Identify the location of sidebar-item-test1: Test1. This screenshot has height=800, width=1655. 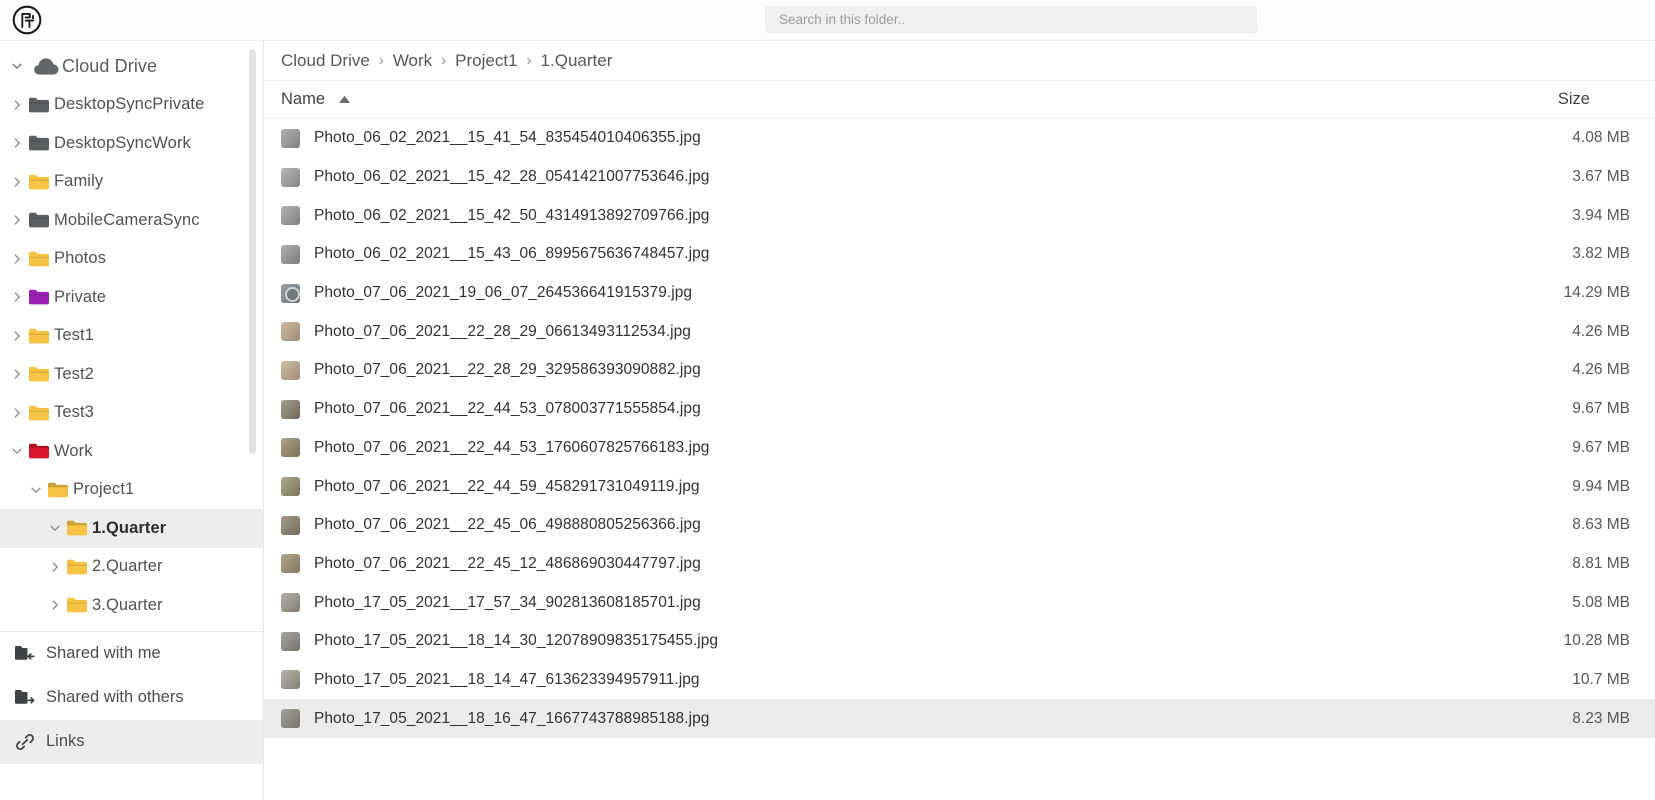
(131, 336).